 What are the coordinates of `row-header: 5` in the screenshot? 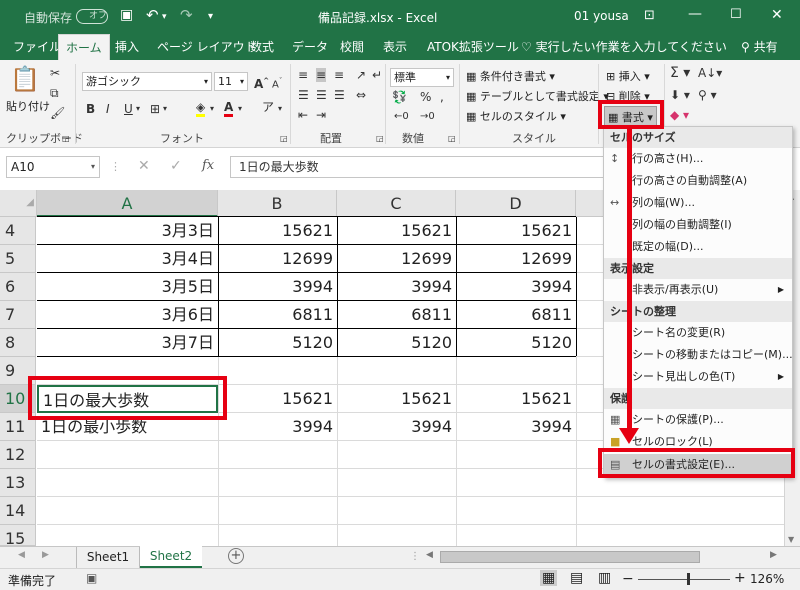 It's located at (18, 259).